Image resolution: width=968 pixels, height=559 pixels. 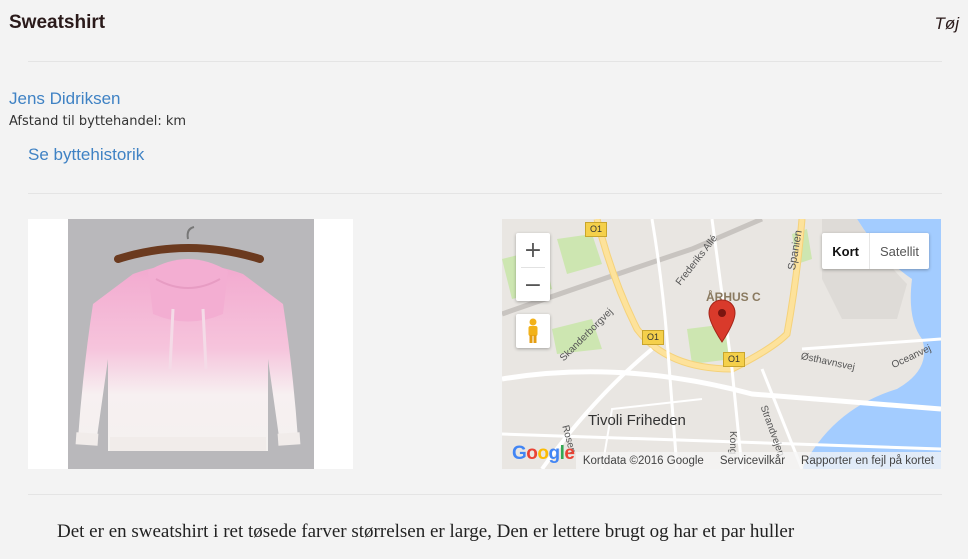 I want to click on location-marker-icon, so click(x=722, y=321).